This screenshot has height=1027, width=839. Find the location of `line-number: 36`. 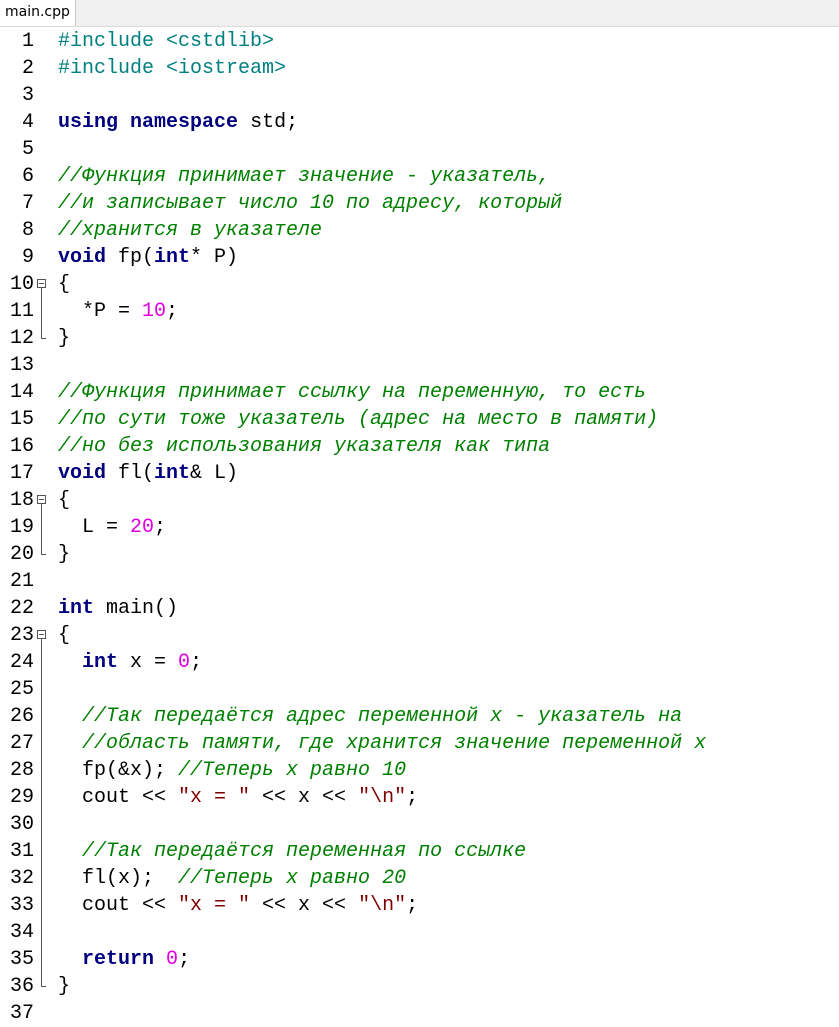

line-number: 36 is located at coordinates (21, 986).